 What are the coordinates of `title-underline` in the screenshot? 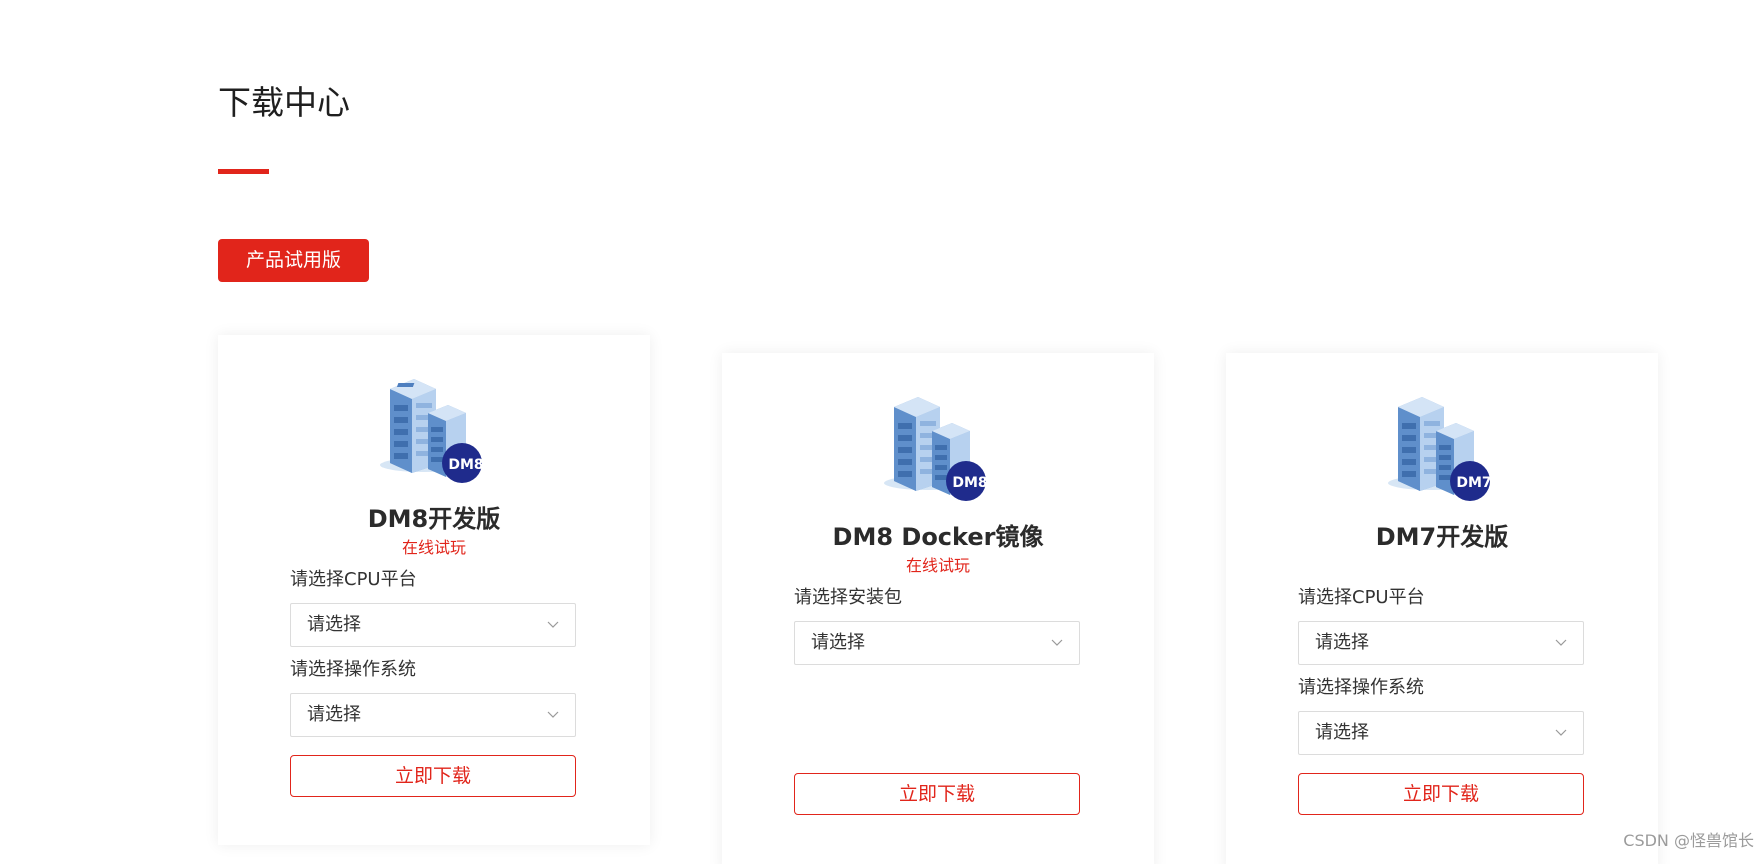 It's located at (243, 171).